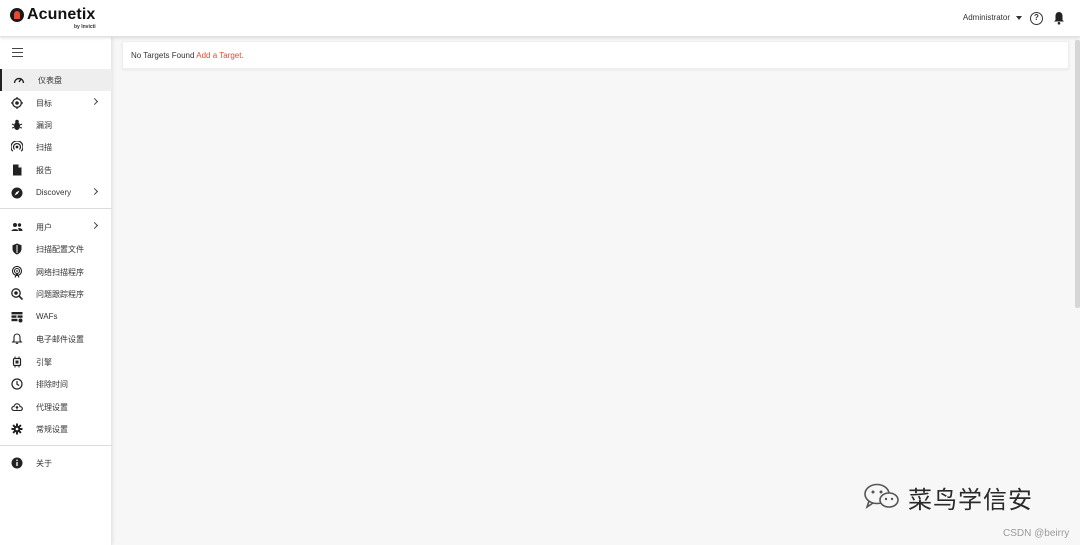 The width and height of the screenshot is (1080, 545). Describe the element at coordinates (986, 17) in the screenshot. I see `user-menu-label: Administrator` at that location.